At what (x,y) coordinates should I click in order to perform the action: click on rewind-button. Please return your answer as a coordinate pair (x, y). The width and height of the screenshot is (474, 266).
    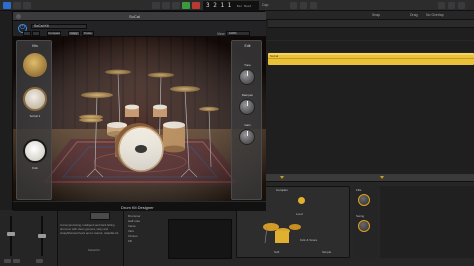
    Looking at the image, I should click on (156, 5).